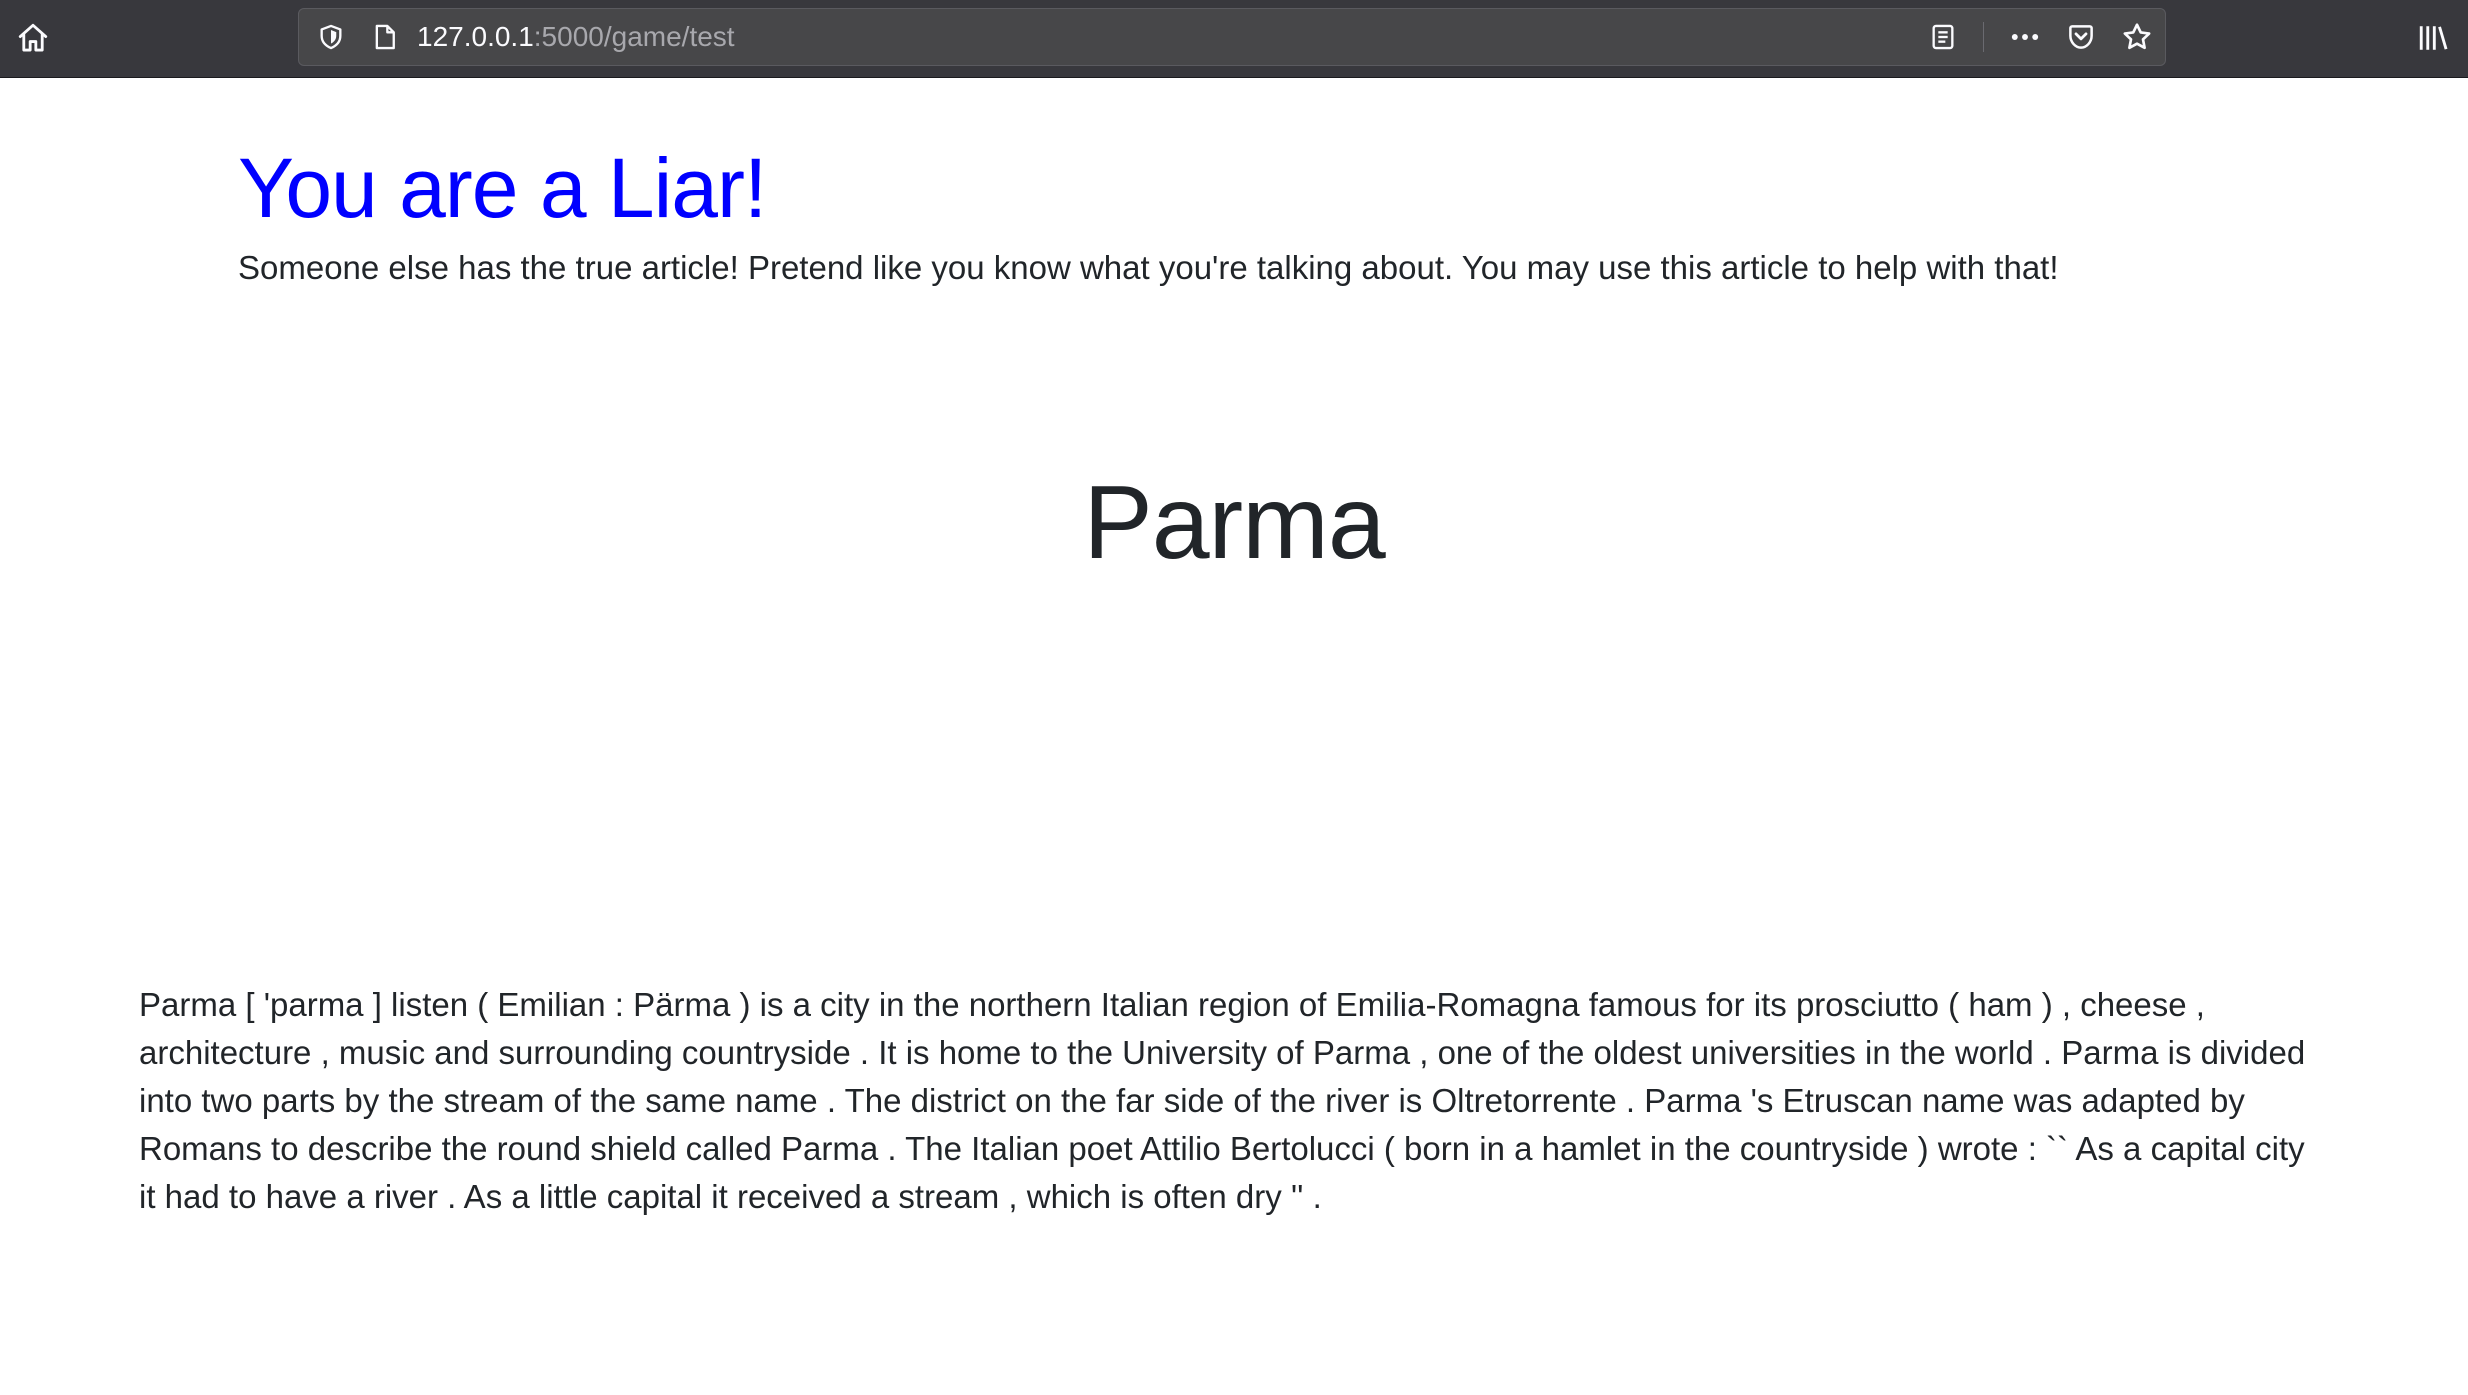  Describe the element at coordinates (1234, 523) in the screenshot. I see `article-title: Parma` at that location.